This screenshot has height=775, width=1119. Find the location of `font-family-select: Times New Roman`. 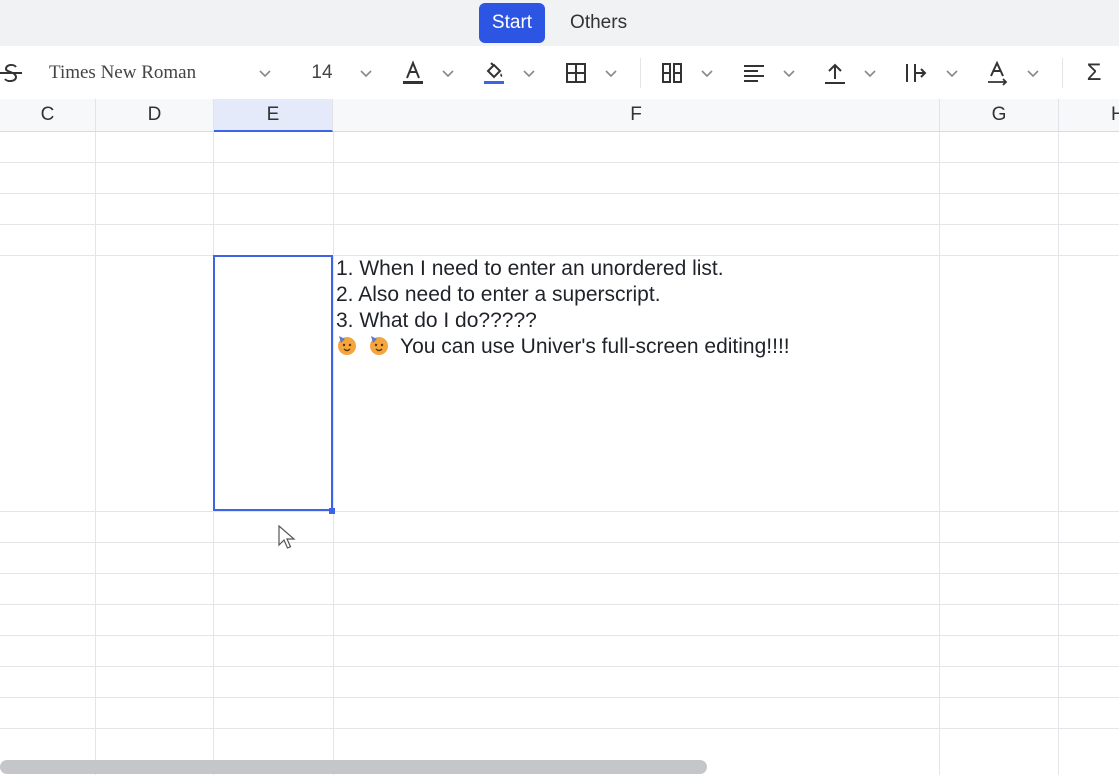

font-family-select: Times New Roman is located at coordinates (144, 72).